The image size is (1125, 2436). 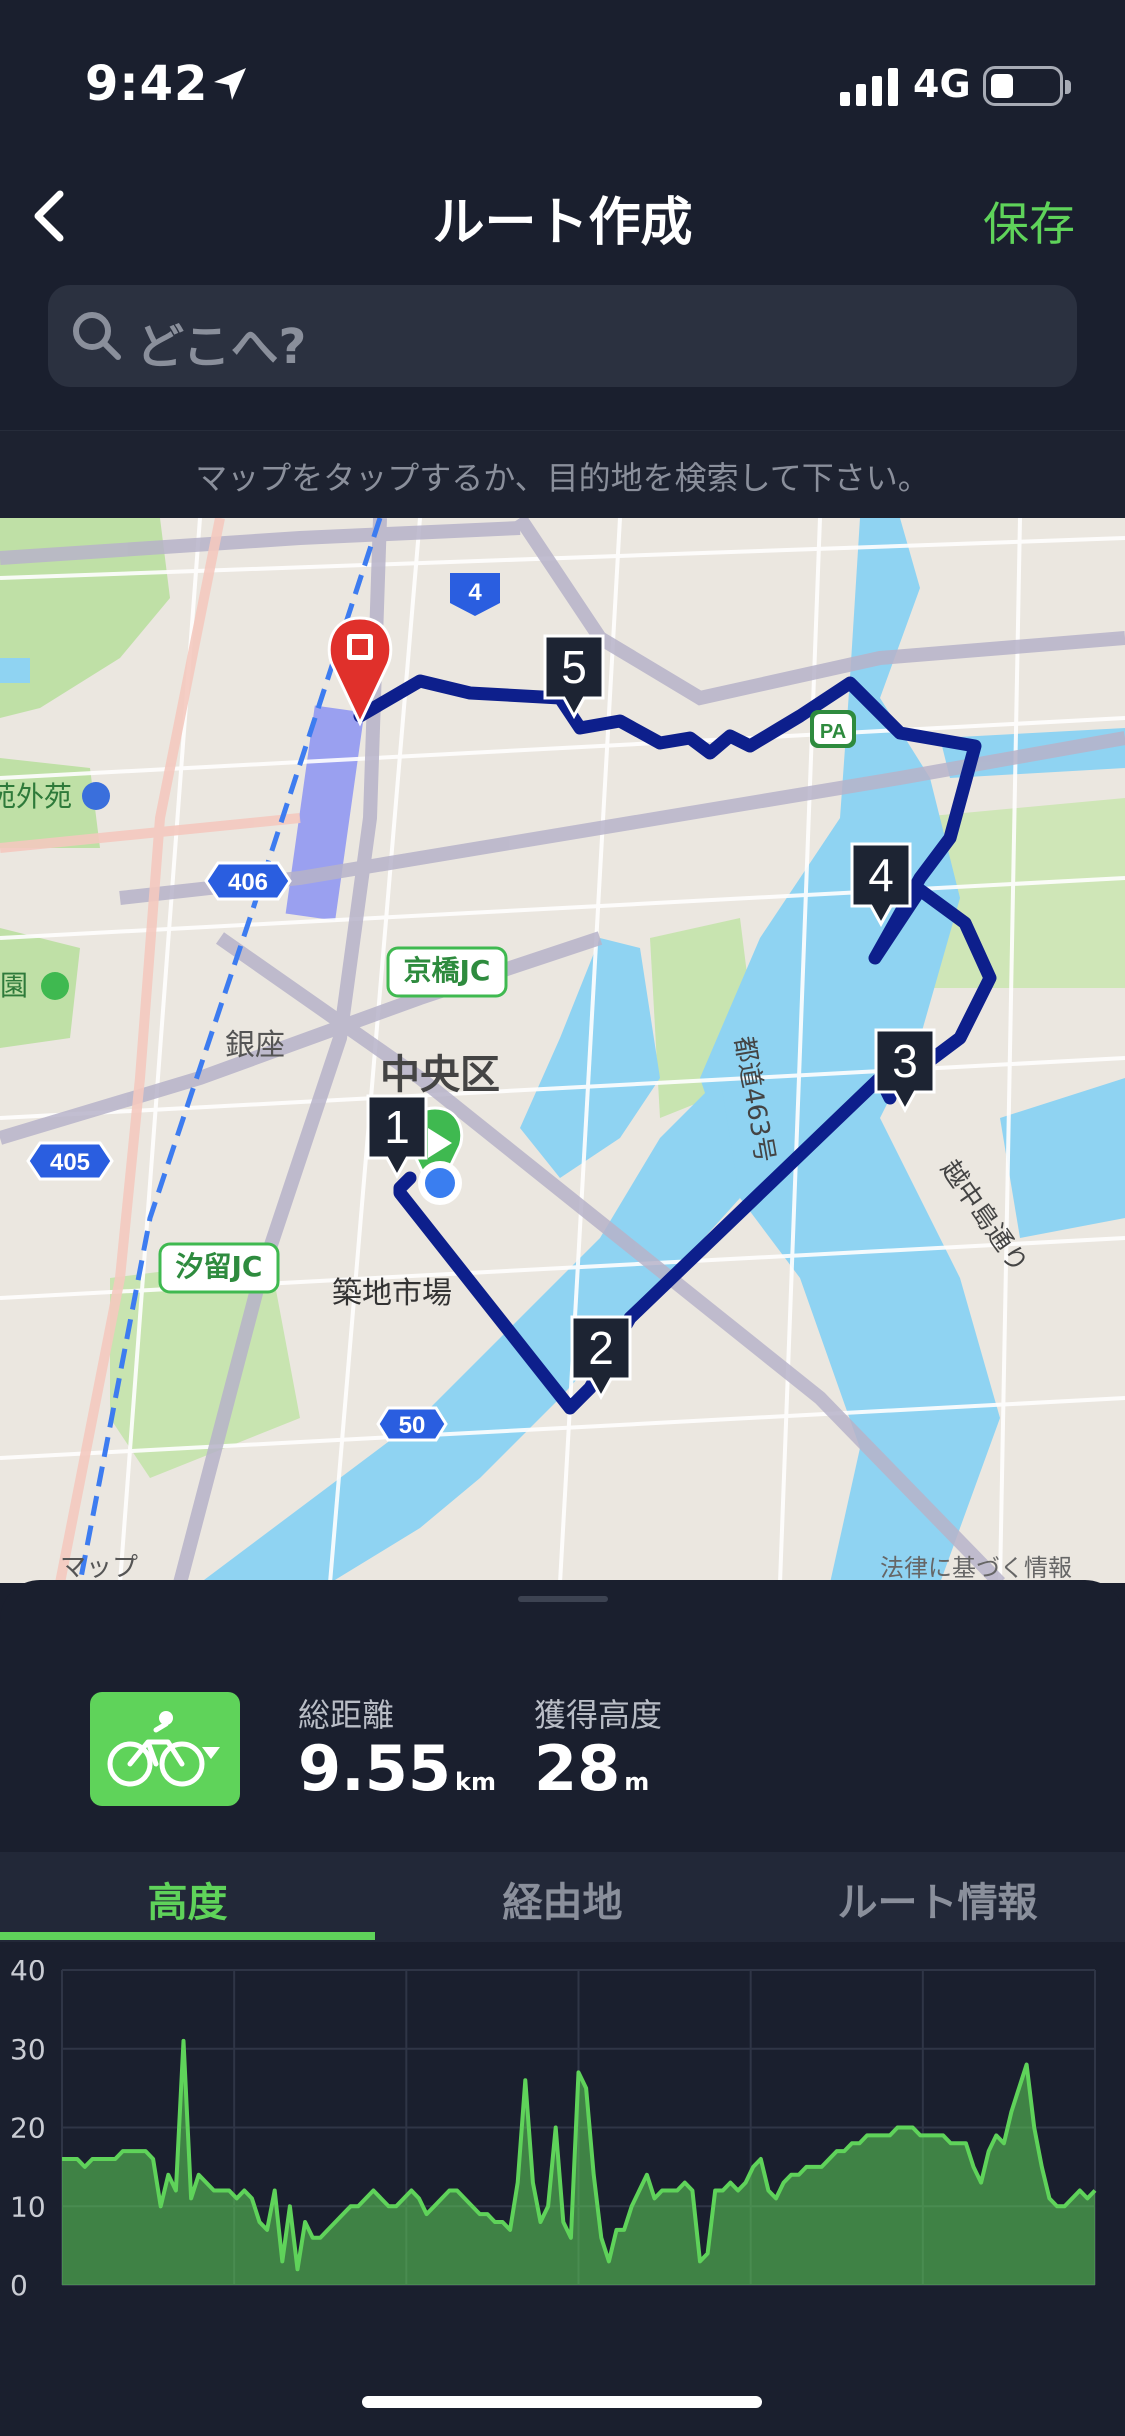 I want to click on chart-y-tick-label: 30, so click(x=28, y=2049).